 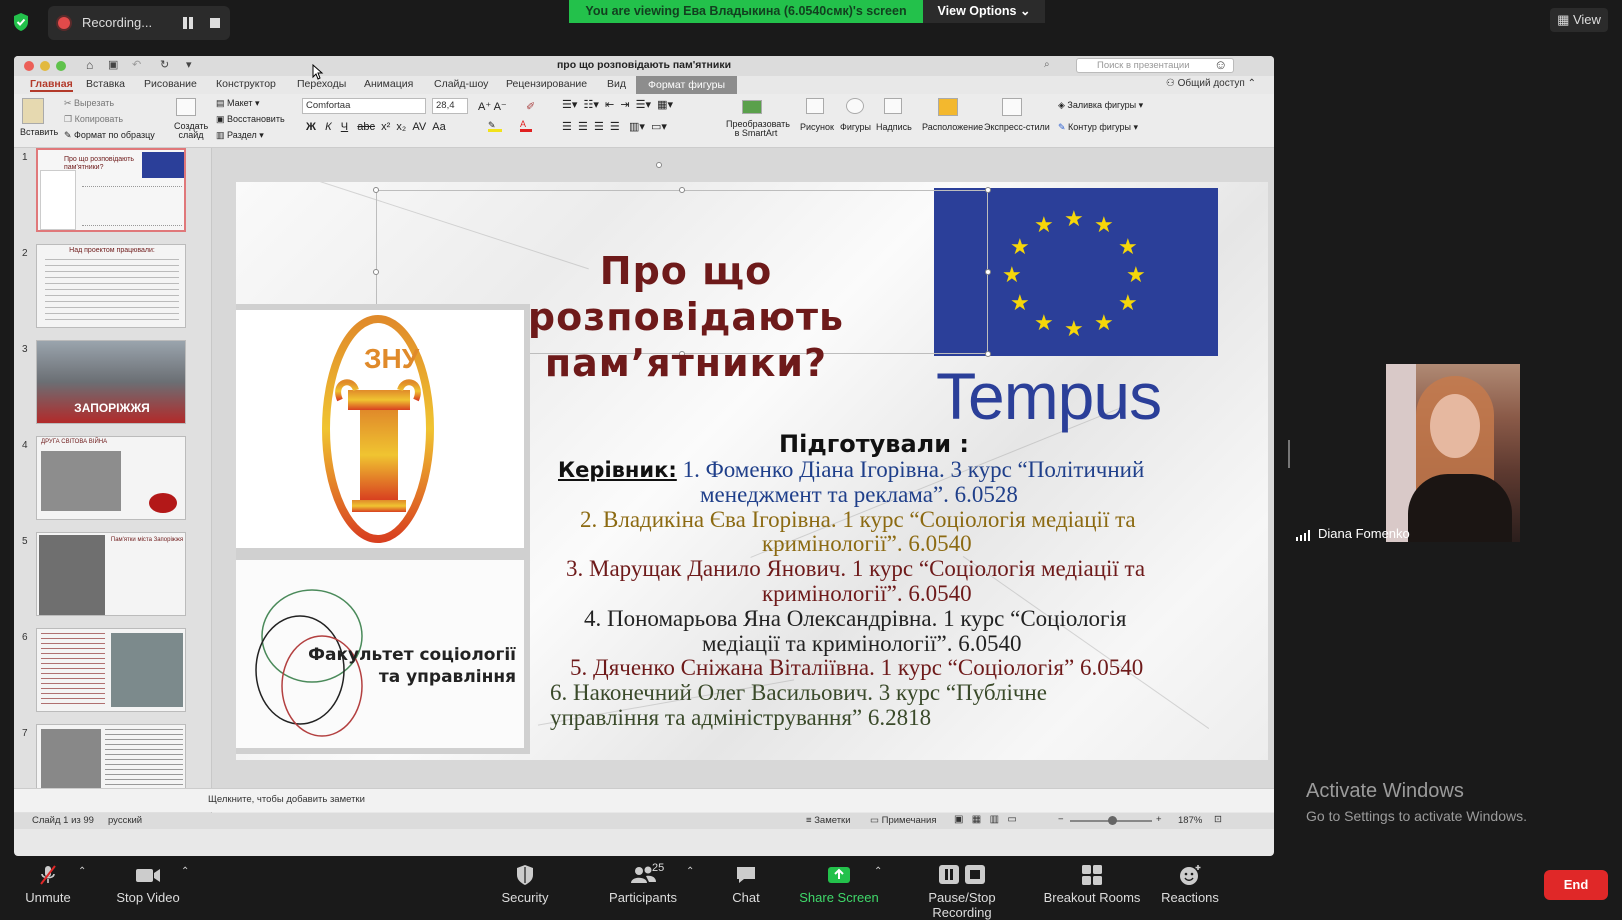 I want to click on share-options-chevron-icon: ⌃, so click(x=878, y=871).